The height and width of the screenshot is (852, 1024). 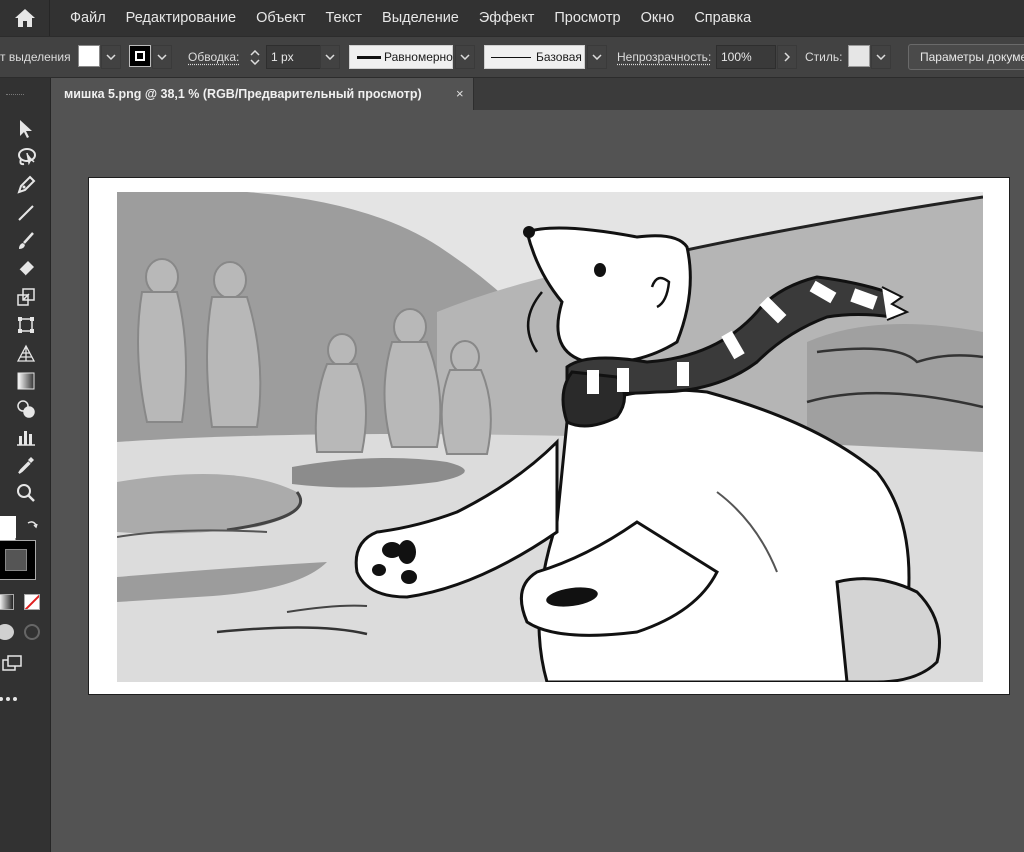 I want to click on menu-window: Окно, so click(x=658, y=18).